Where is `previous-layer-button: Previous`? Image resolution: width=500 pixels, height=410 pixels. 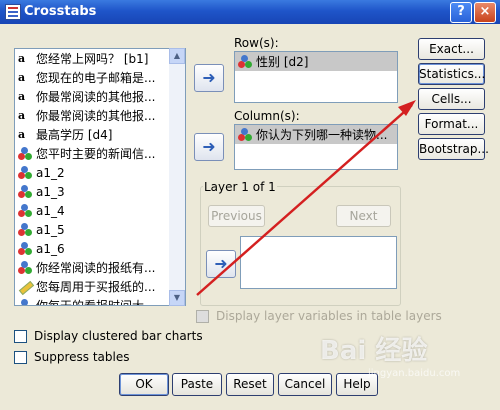 previous-layer-button: Previous is located at coordinates (236, 216).